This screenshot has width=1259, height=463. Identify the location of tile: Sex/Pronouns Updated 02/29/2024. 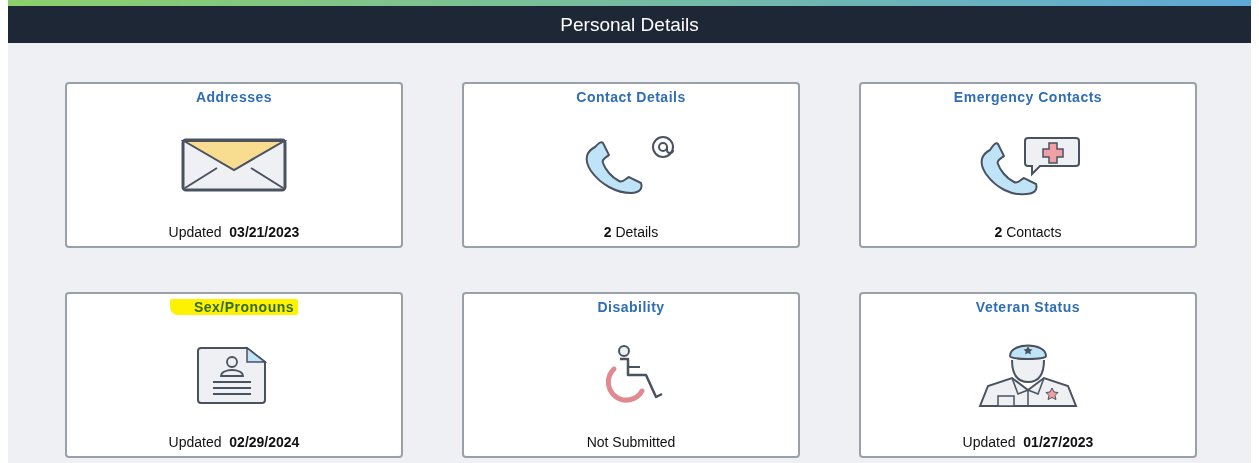
(234, 375).